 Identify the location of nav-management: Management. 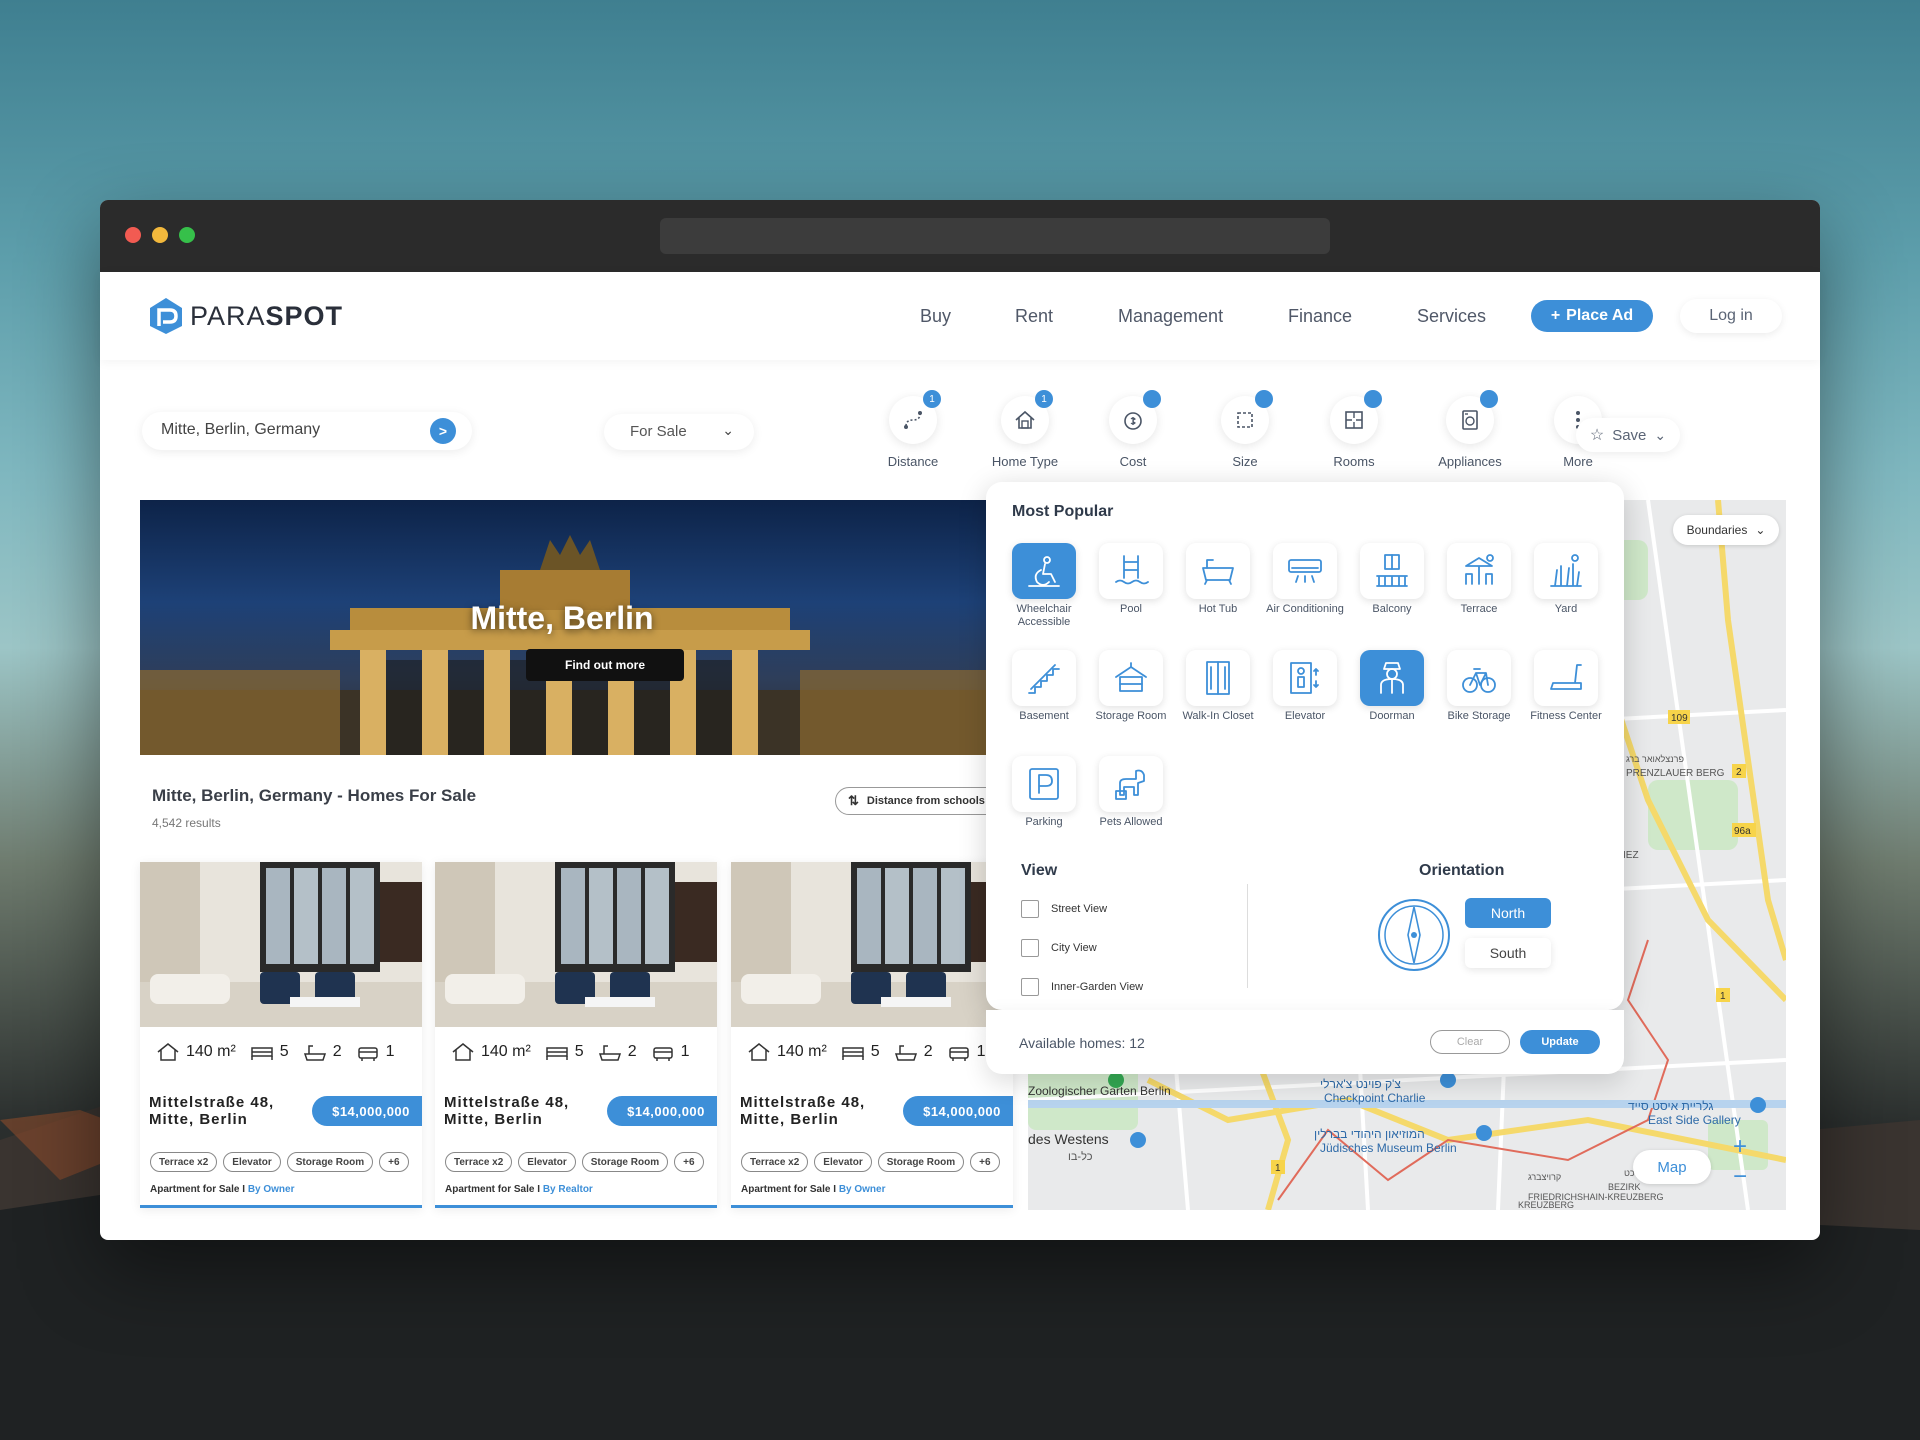
(1170, 316).